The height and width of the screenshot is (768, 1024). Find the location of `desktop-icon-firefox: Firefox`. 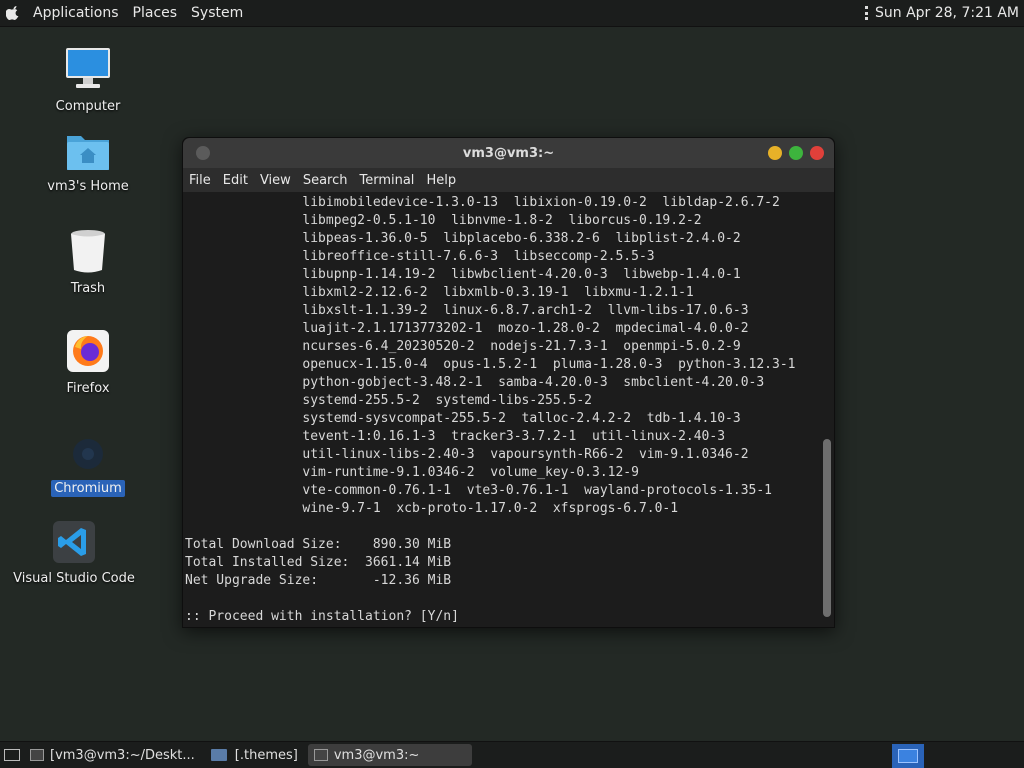

desktop-icon-firefox: Firefox is located at coordinates (88, 362).